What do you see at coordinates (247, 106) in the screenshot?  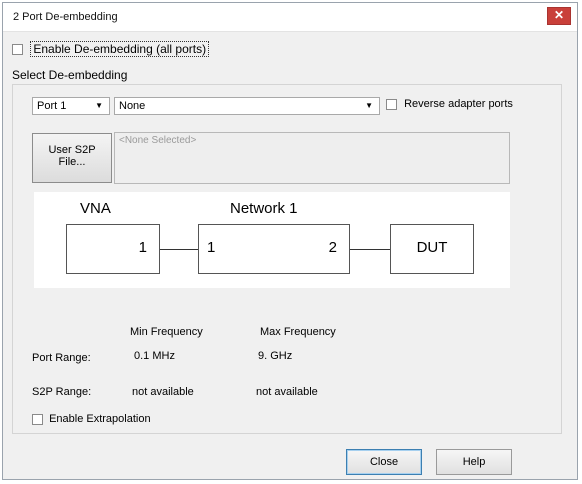 I see `deembed-type-dropdown: None ▼` at bounding box center [247, 106].